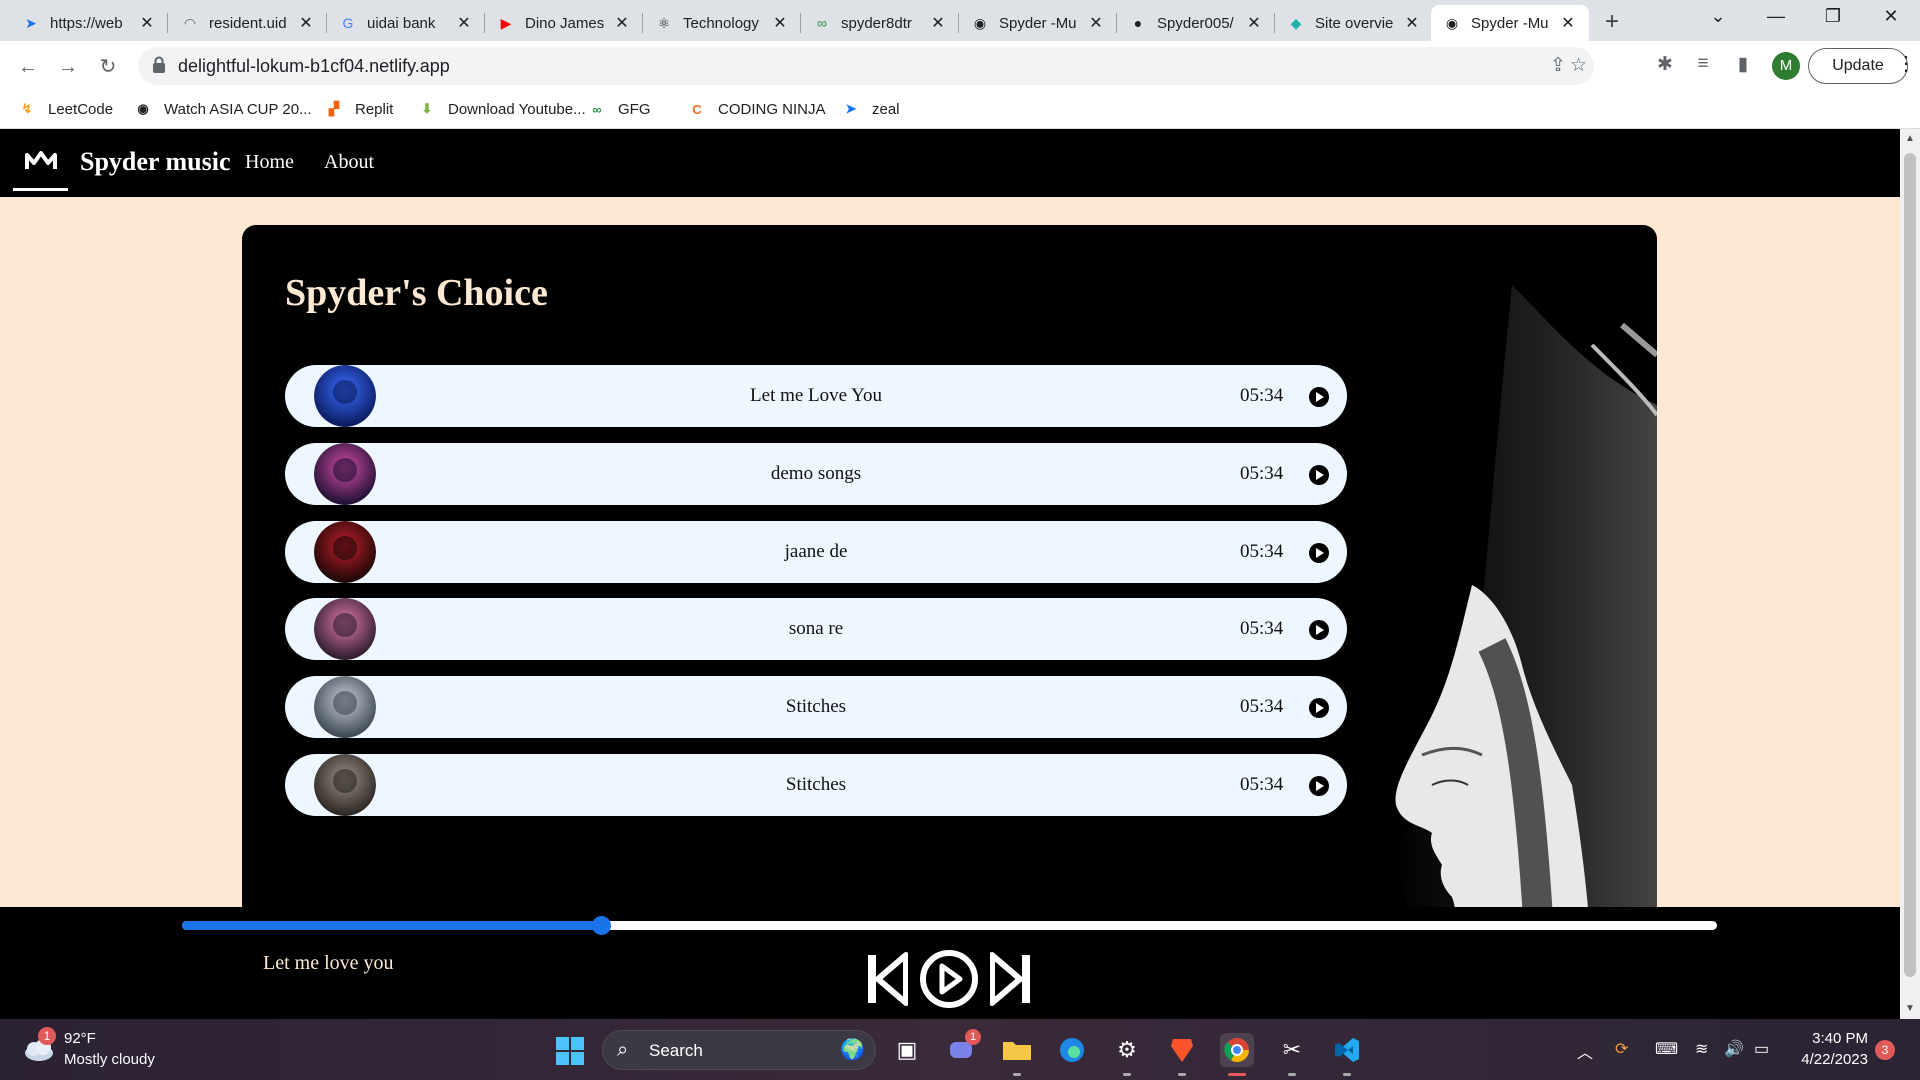  I want to click on keyboard-icon: ⌨, so click(1666, 1049).